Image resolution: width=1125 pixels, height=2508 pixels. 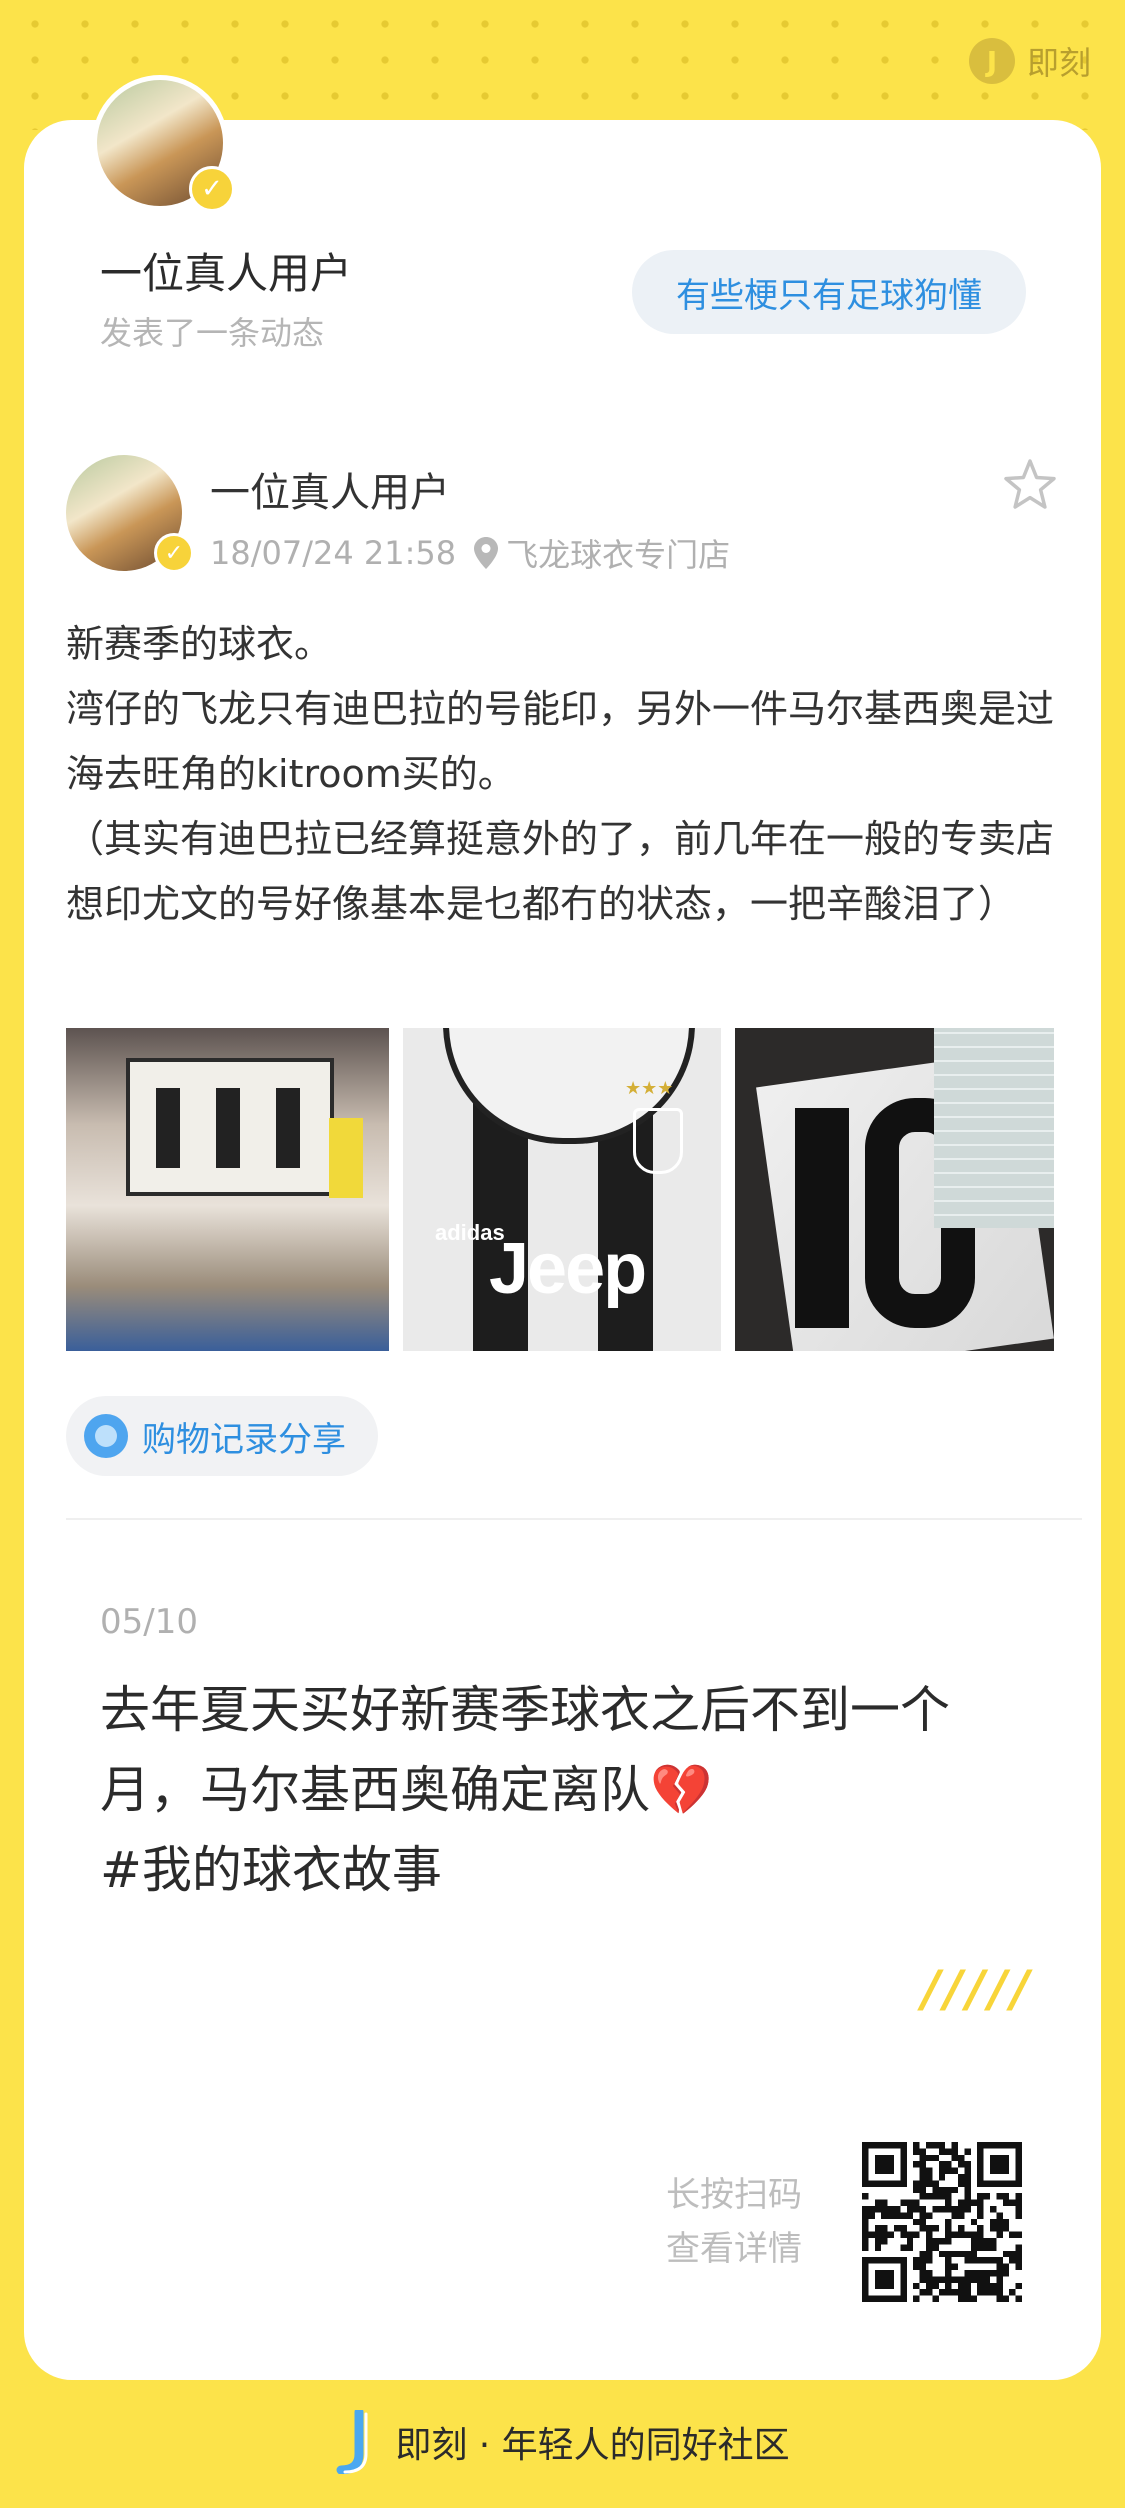 I want to click on note-text: 去年夏天买好新赛季球衣之后不到一个月，马尔基西奥确定离队💔 #我的球衣故事, so click(x=525, y=1790).